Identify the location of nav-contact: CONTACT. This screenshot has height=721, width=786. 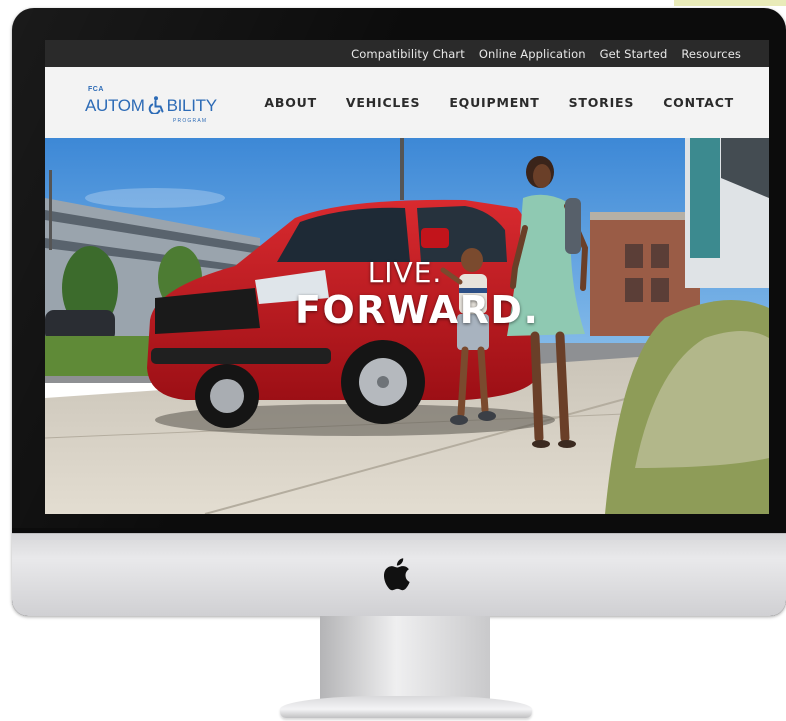
(698, 102).